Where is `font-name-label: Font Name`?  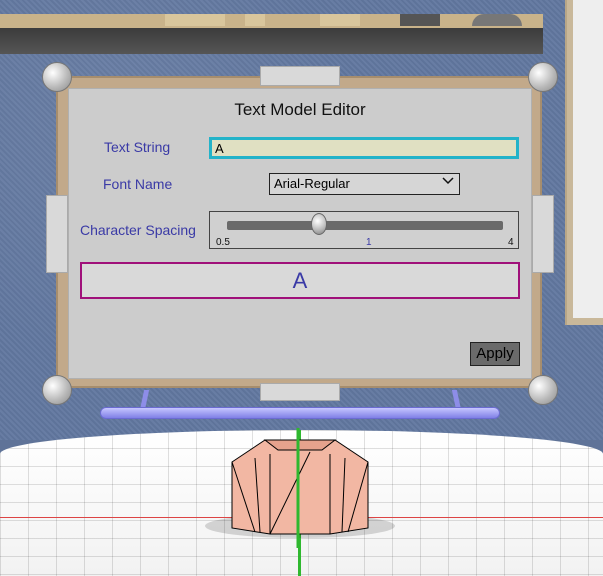 font-name-label: Font Name is located at coordinates (138, 184).